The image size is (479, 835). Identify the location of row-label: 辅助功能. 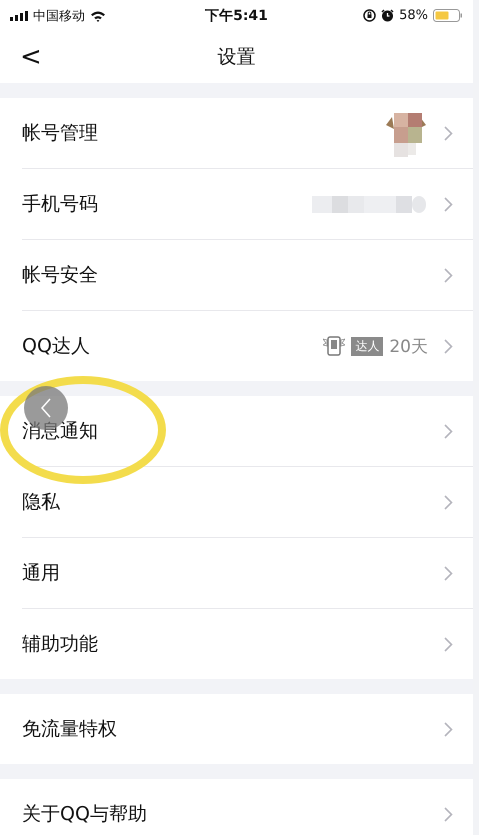
(60, 644).